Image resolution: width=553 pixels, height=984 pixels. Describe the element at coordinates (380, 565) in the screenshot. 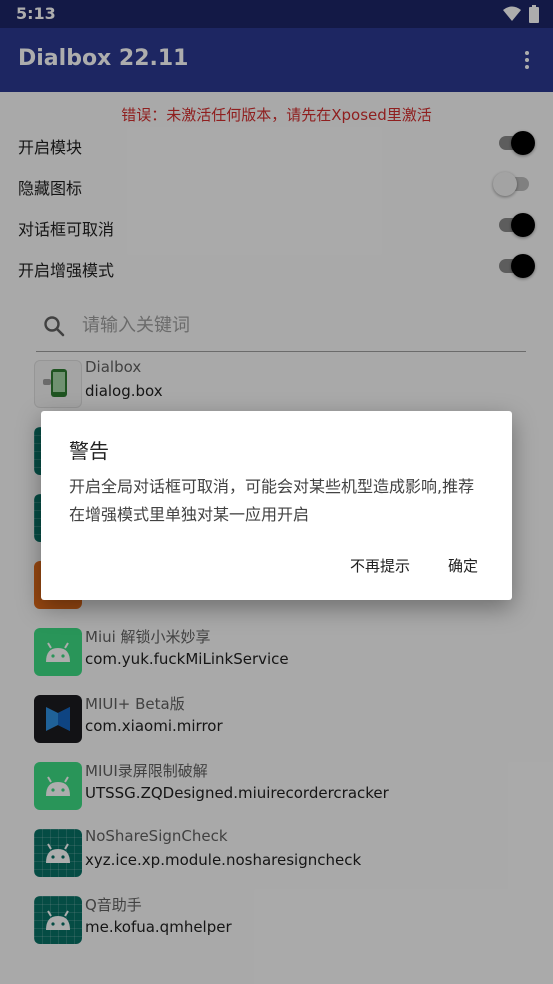

I see `dont-show-again-button: 不再提示` at that location.